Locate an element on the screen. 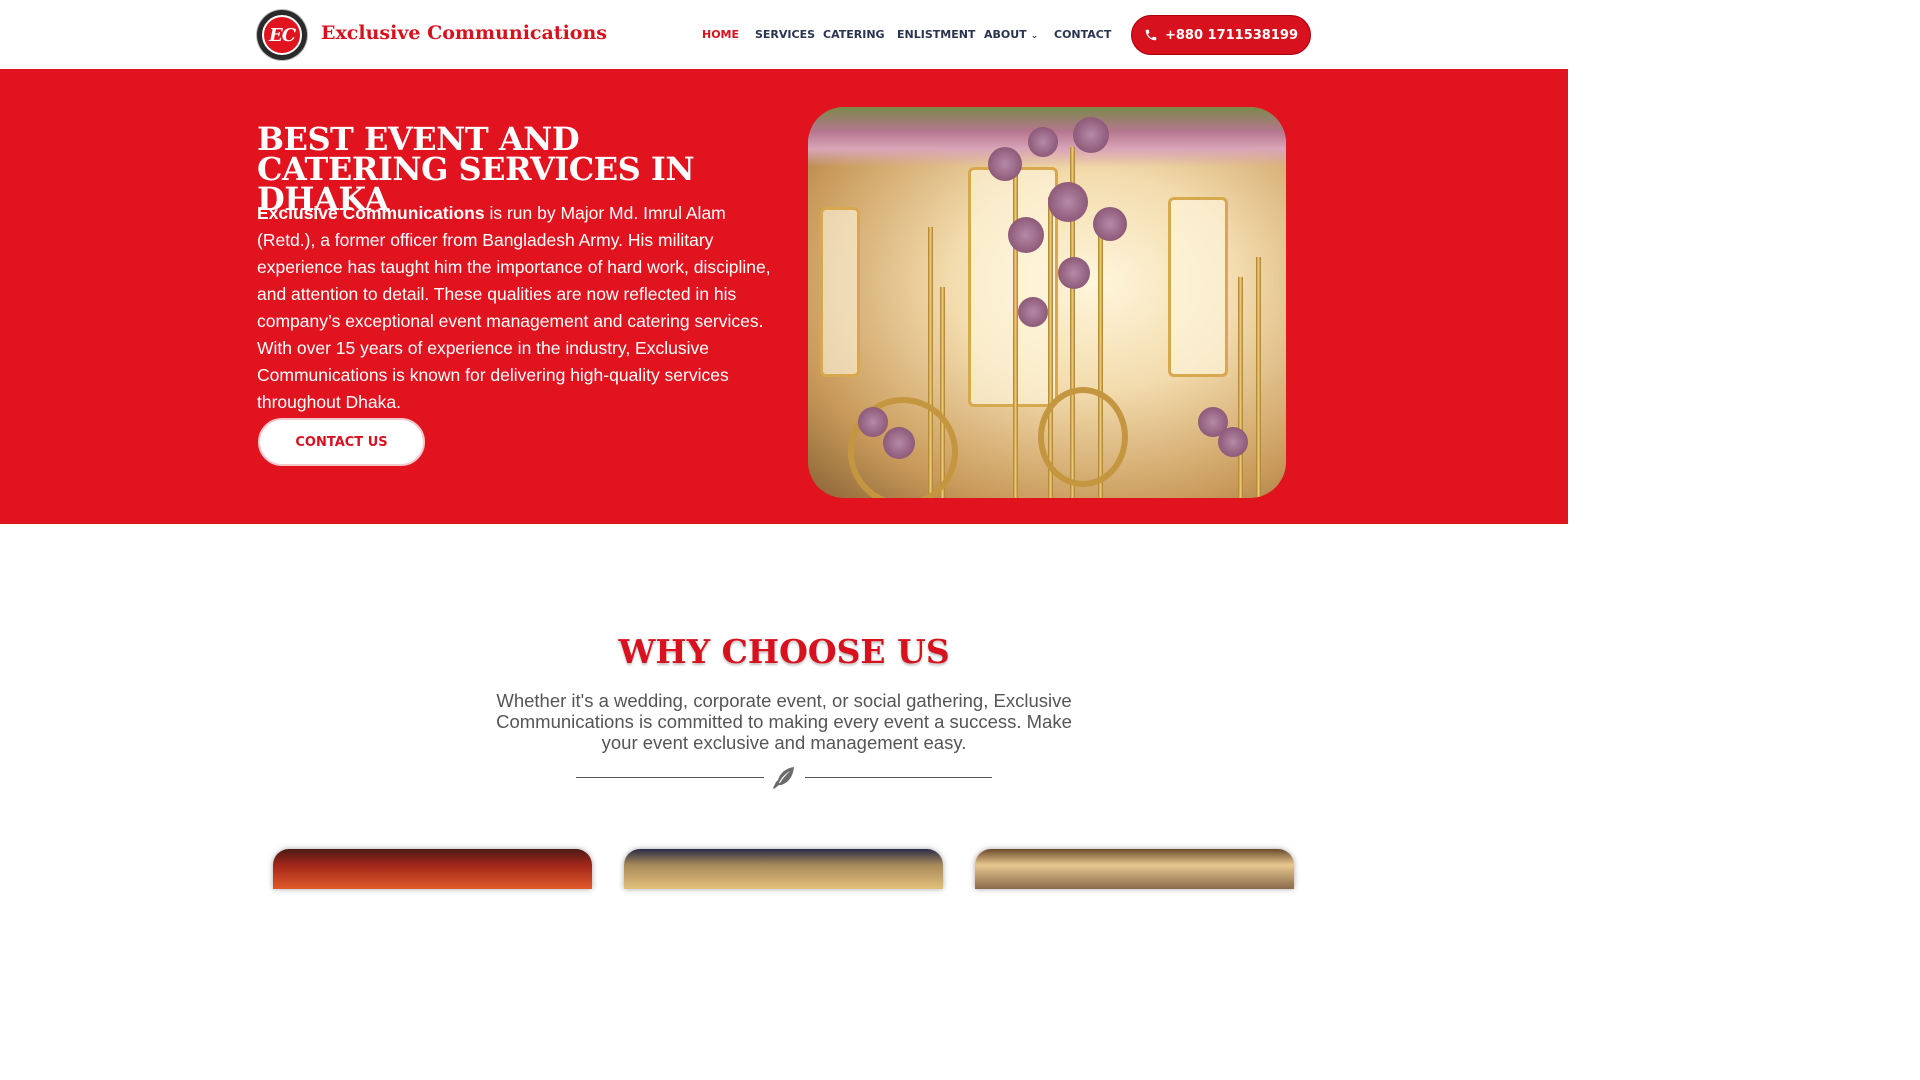 The width and height of the screenshot is (1920, 1080). chevron-down-icon: ⌄ is located at coordinates (1034, 36).